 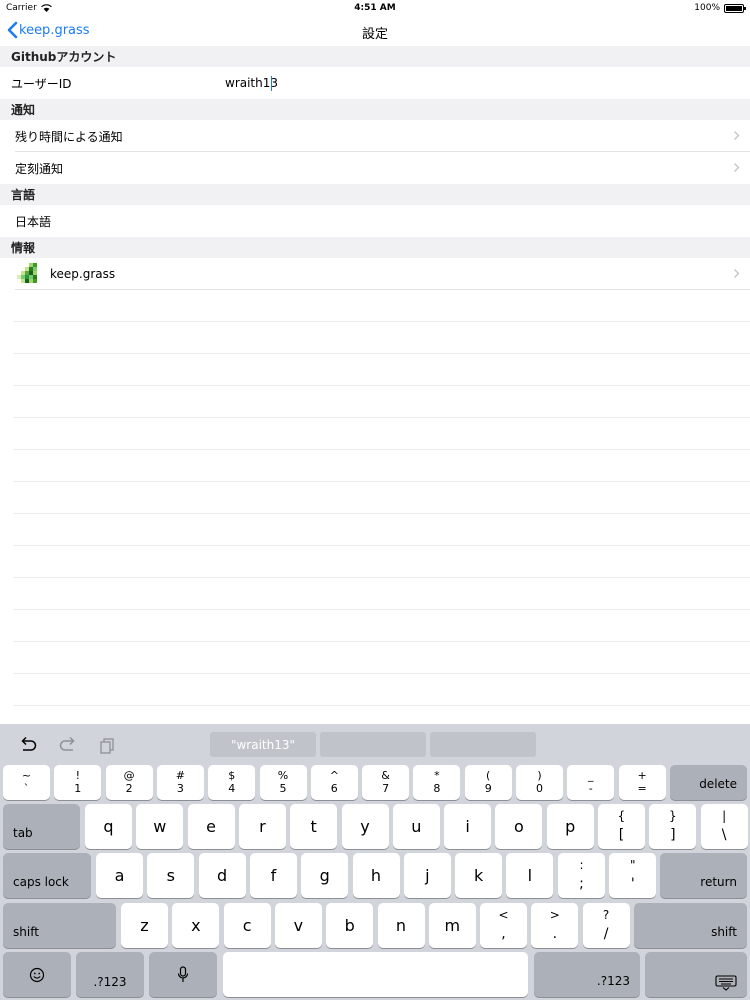 I want to click on key-shift-symbol: >, so click(x=554, y=915).